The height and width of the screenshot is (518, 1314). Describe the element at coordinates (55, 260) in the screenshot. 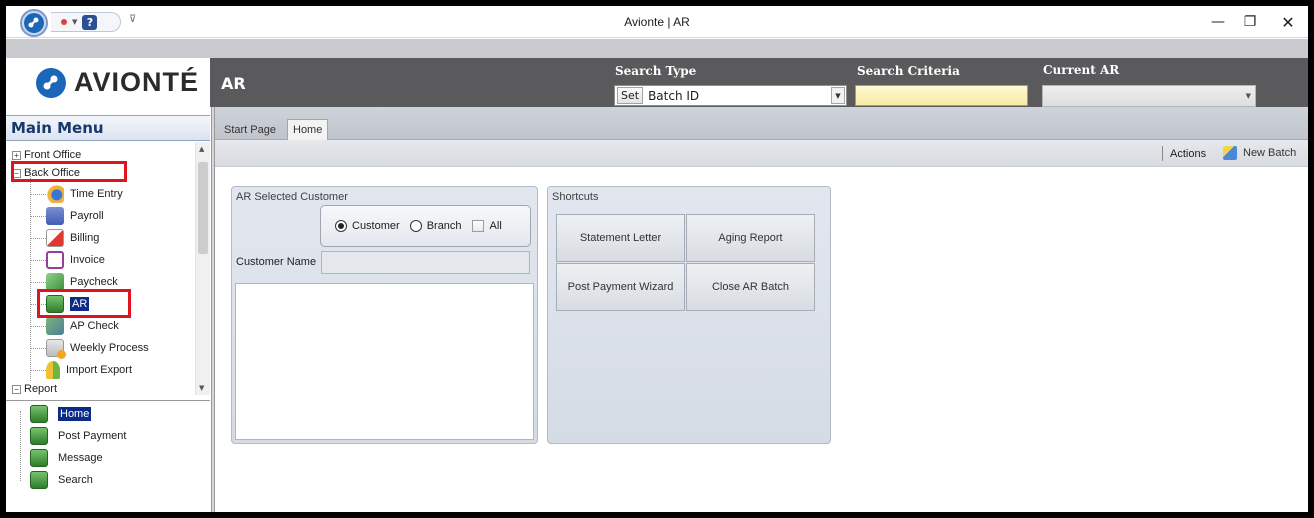

I see `invoice-icon` at that location.